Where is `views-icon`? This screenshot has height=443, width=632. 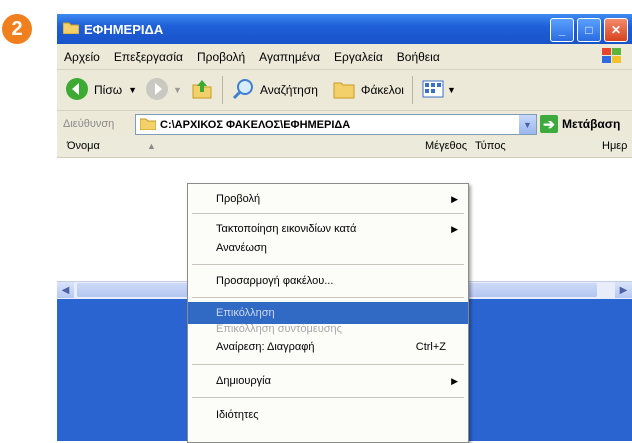
views-icon is located at coordinates (433, 90).